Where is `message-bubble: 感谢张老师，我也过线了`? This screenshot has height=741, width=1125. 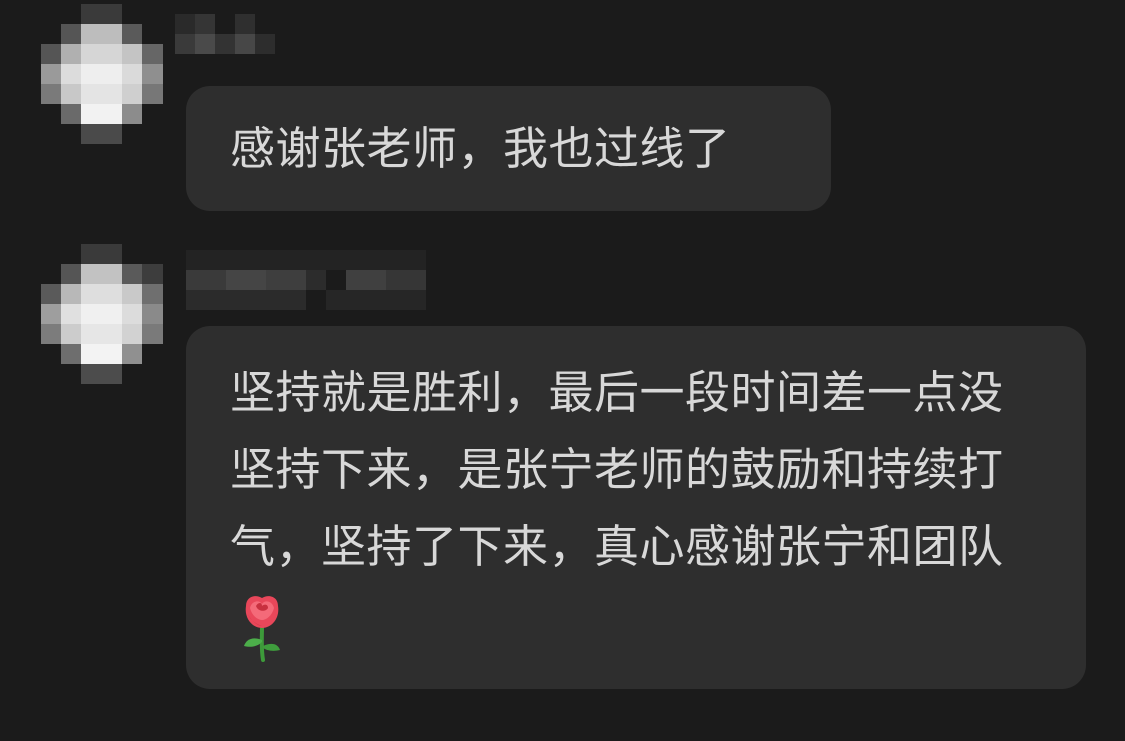
message-bubble: 感谢张老师，我也过线了 is located at coordinates (508, 148).